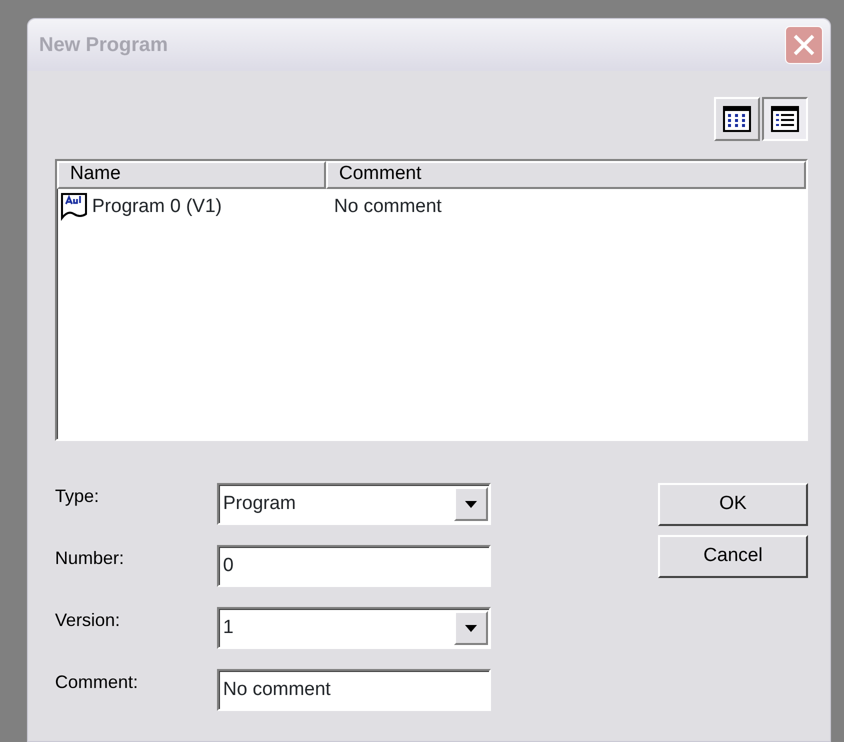 This screenshot has width=844, height=742. I want to click on field-label: Type:, so click(77, 496).